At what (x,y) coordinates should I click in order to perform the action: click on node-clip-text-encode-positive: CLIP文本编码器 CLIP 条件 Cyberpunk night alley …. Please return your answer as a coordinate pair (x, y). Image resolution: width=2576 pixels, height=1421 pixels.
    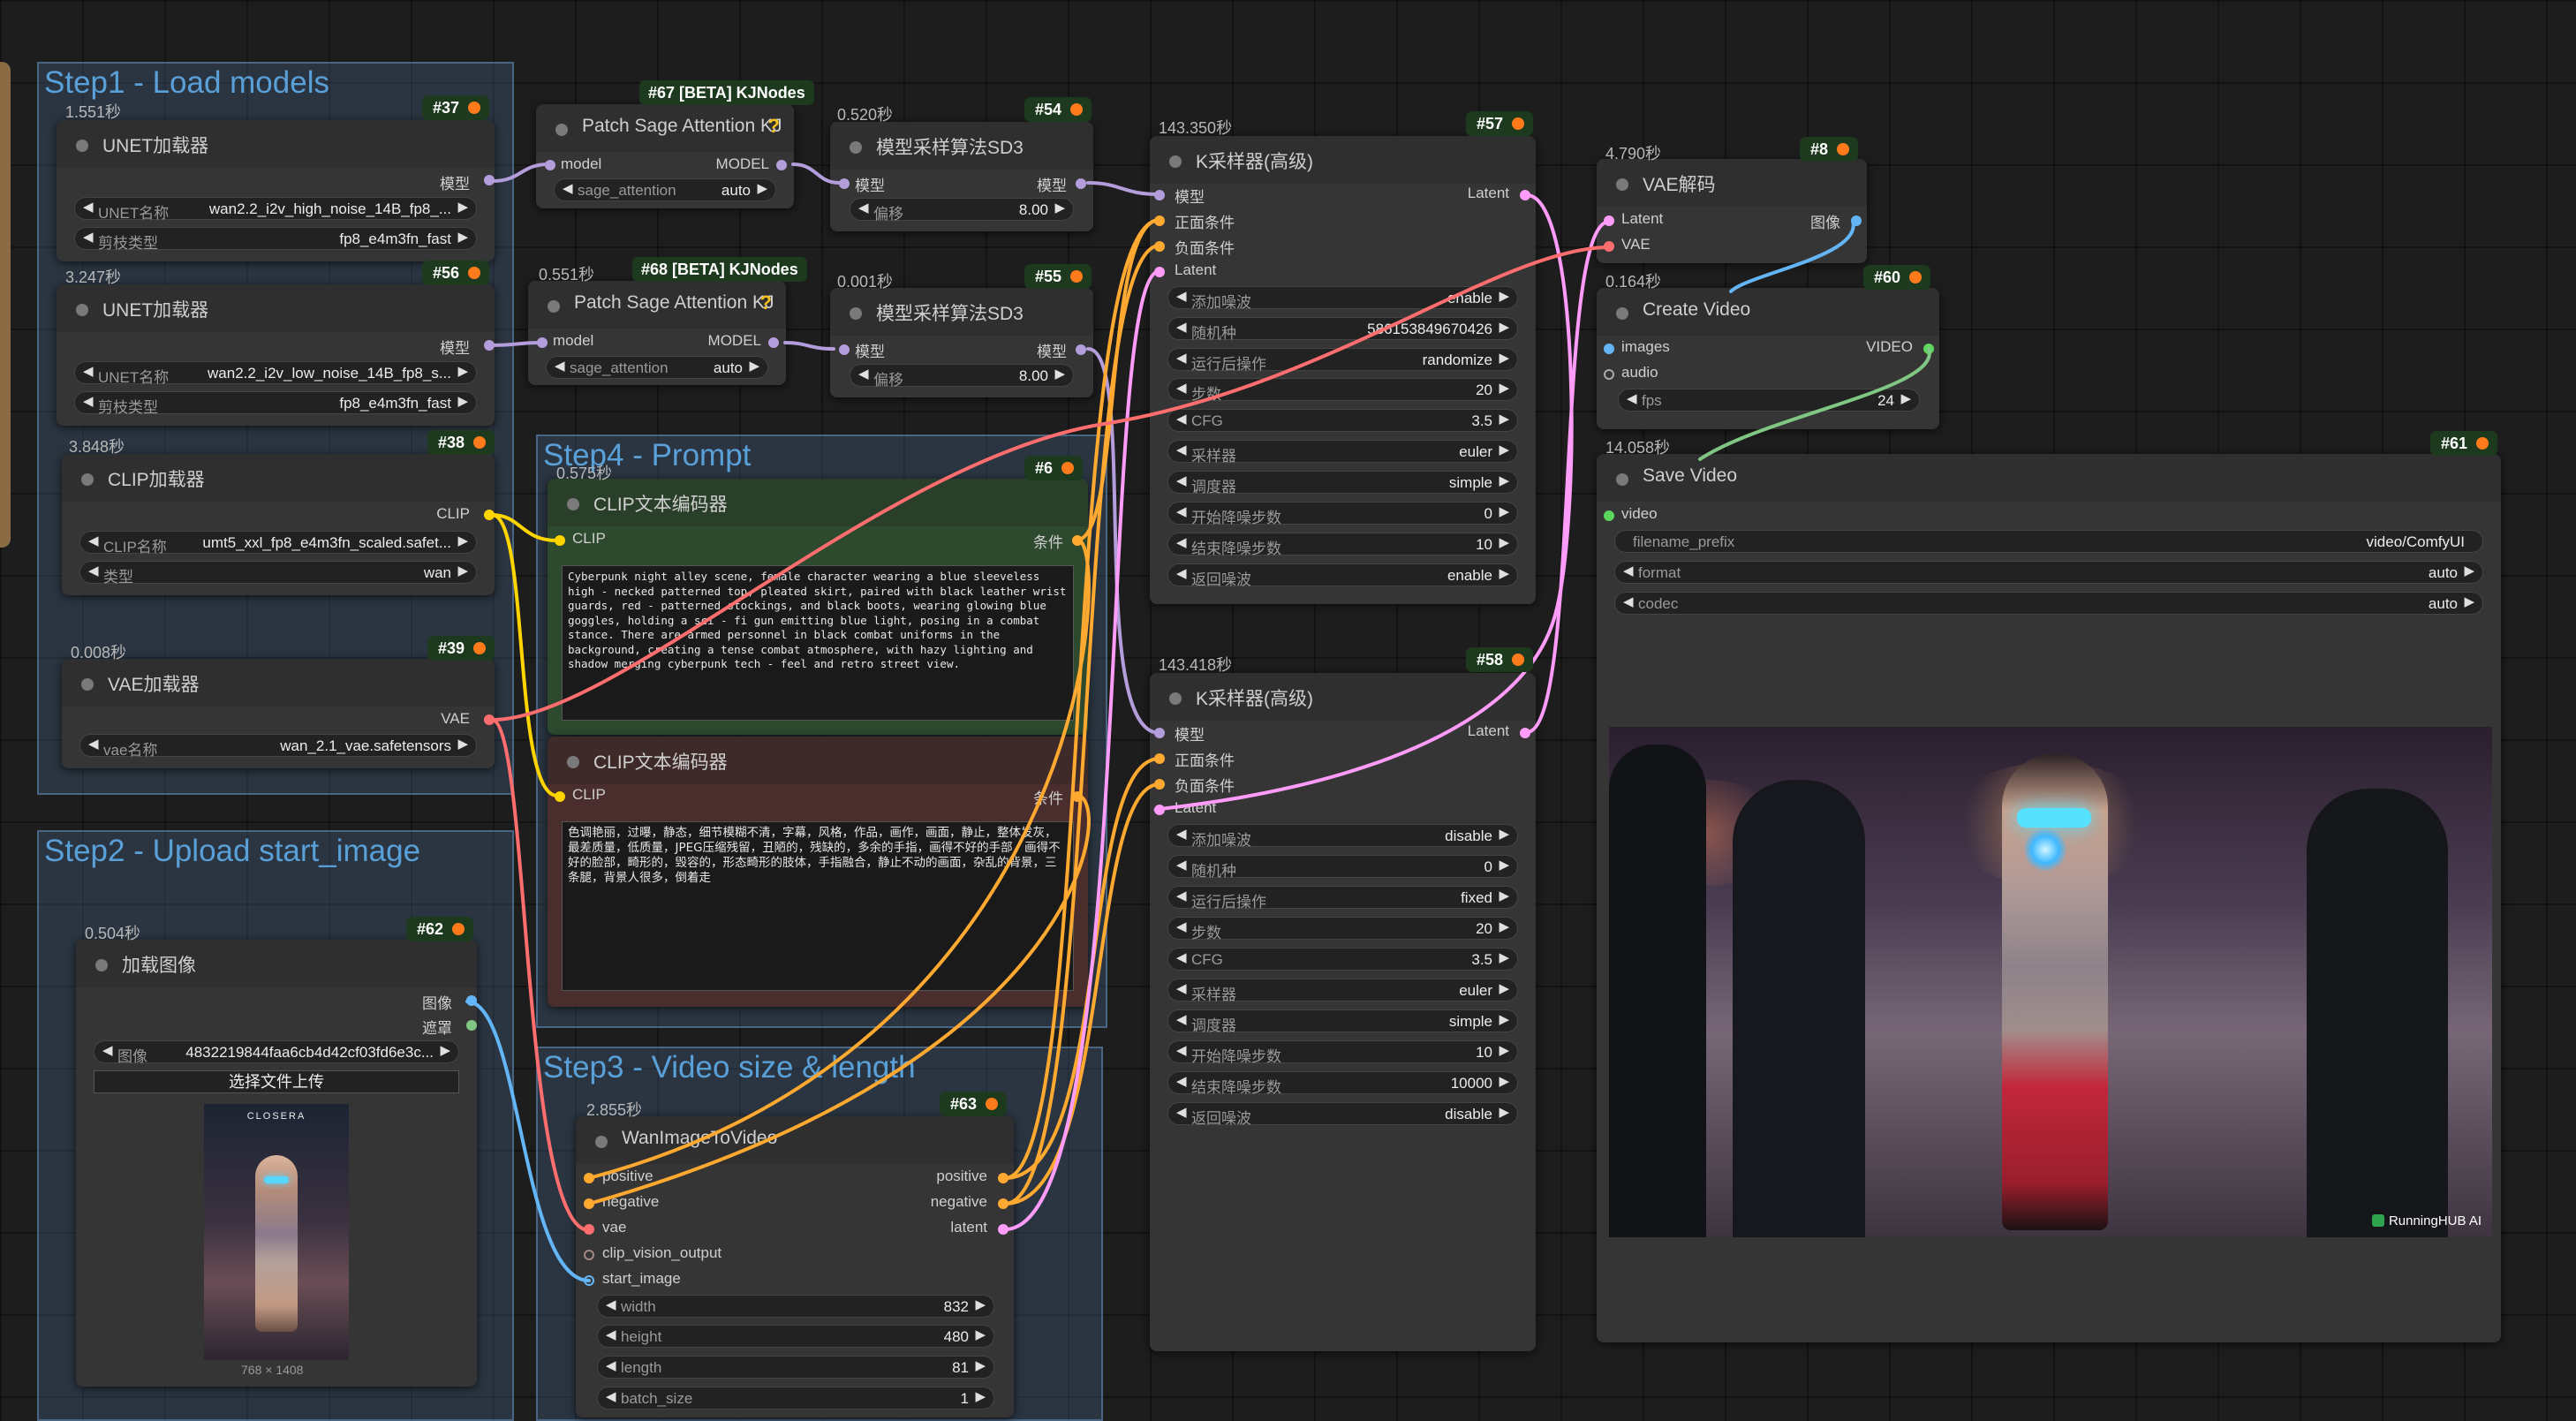
    Looking at the image, I should click on (818, 607).